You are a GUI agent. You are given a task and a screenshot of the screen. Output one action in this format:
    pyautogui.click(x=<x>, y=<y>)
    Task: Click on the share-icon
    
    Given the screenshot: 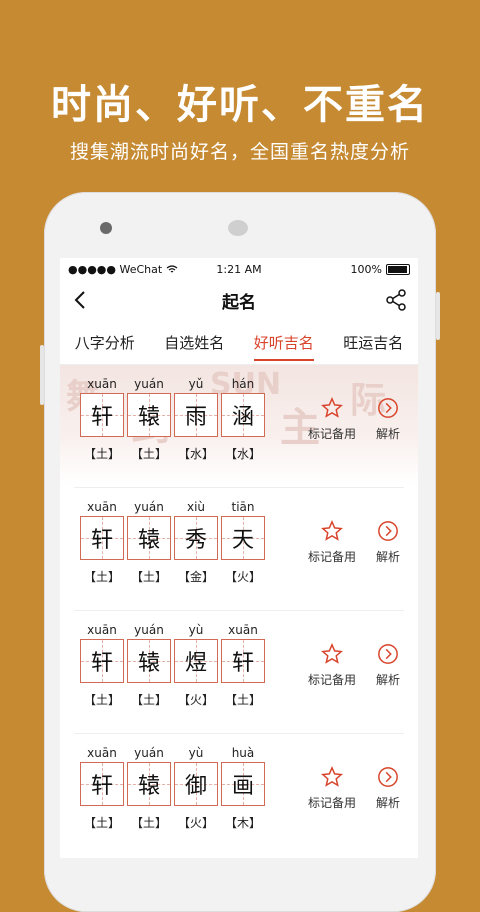 What is the action you would take?
    pyautogui.click(x=396, y=300)
    